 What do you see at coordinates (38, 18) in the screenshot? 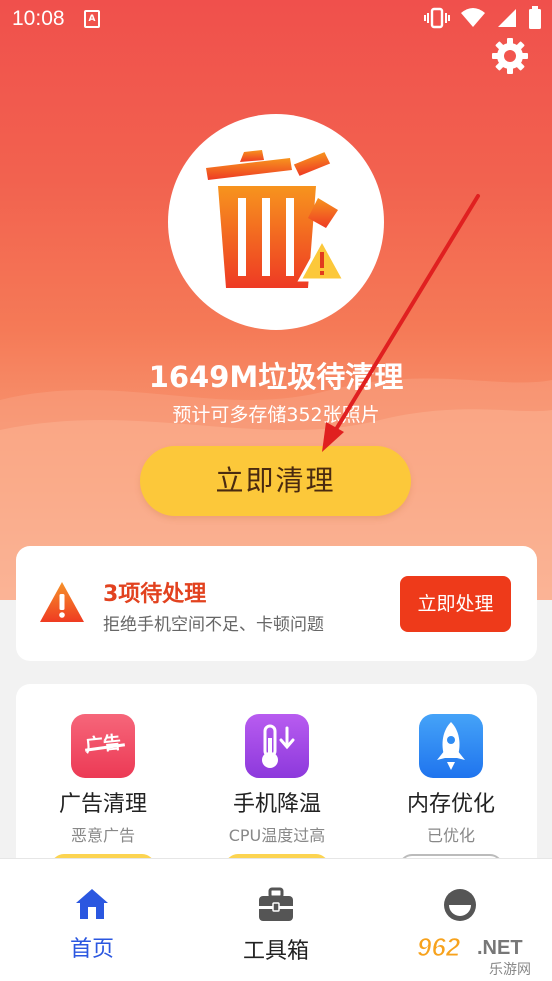
I see `status-time: 10:08` at bounding box center [38, 18].